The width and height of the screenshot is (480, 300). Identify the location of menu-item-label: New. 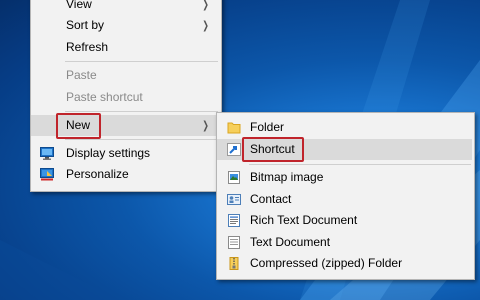
(78, 125).